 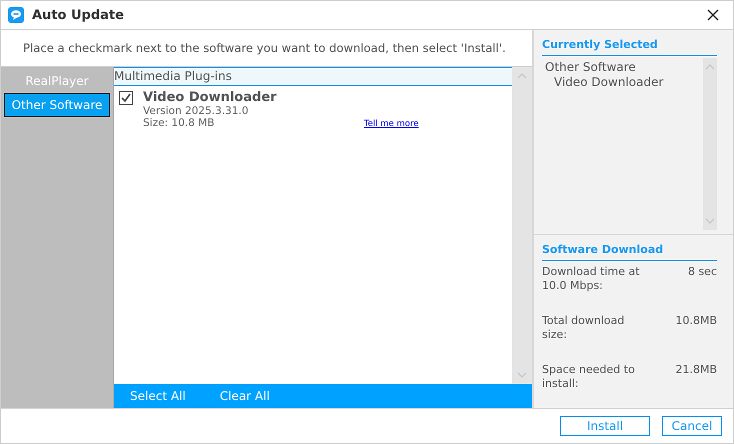 What do you see at coordinates (245, 396) in the screenshot?
I see `action-button: Clear All` at bounding box center [245, 396].